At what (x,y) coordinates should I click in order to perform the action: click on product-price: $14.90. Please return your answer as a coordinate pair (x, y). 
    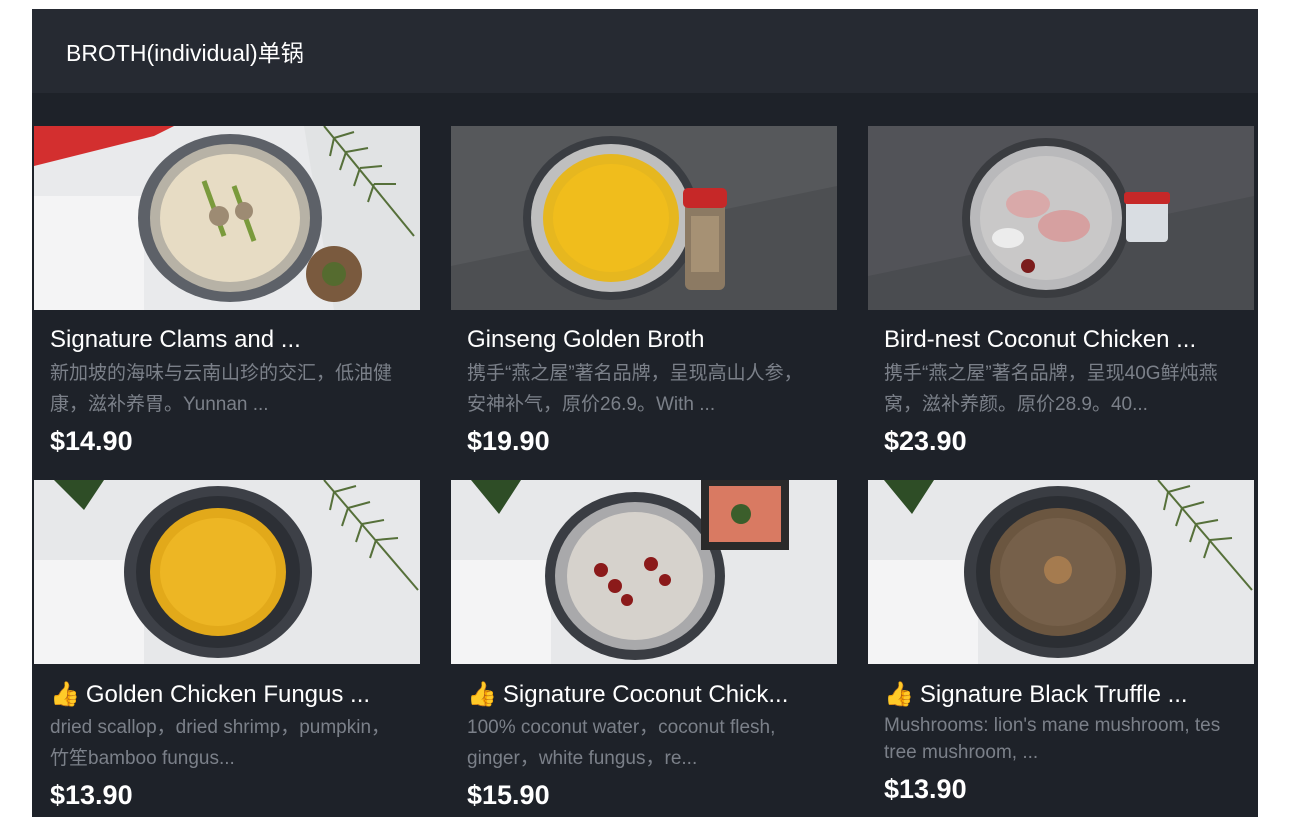
    Looking at the image, I should click on (91, 441).